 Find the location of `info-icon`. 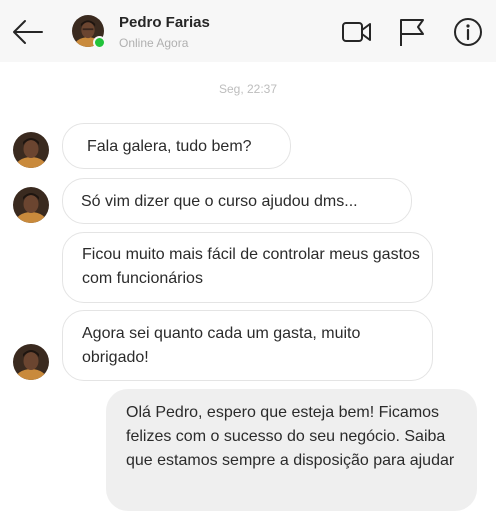

info-icon is located at coordinates (468, 32).